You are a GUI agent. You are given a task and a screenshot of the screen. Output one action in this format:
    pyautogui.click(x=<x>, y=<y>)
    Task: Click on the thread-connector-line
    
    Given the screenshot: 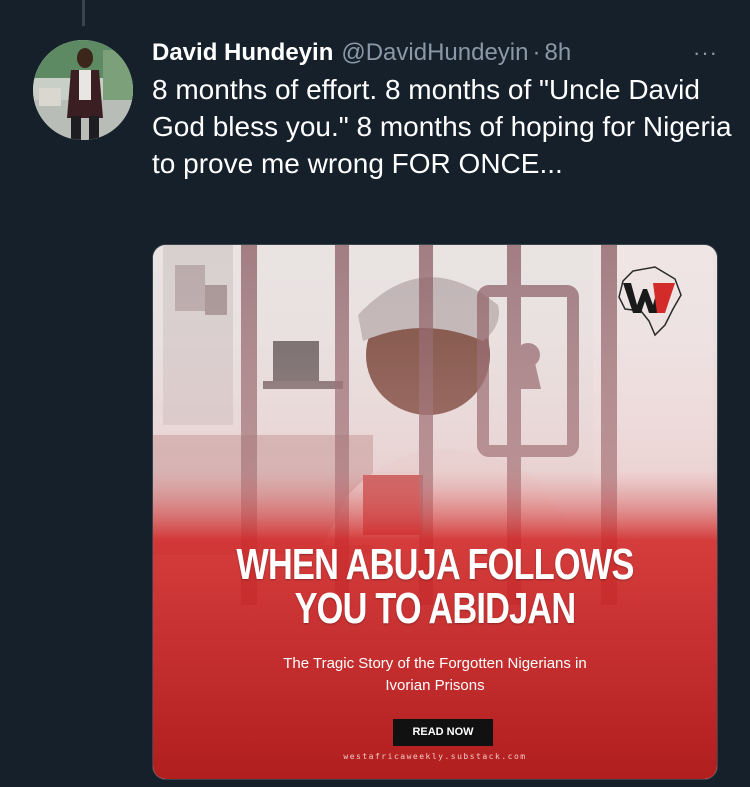 What is the action you would take?
    pyautogui.click(x=83, y=13)
    